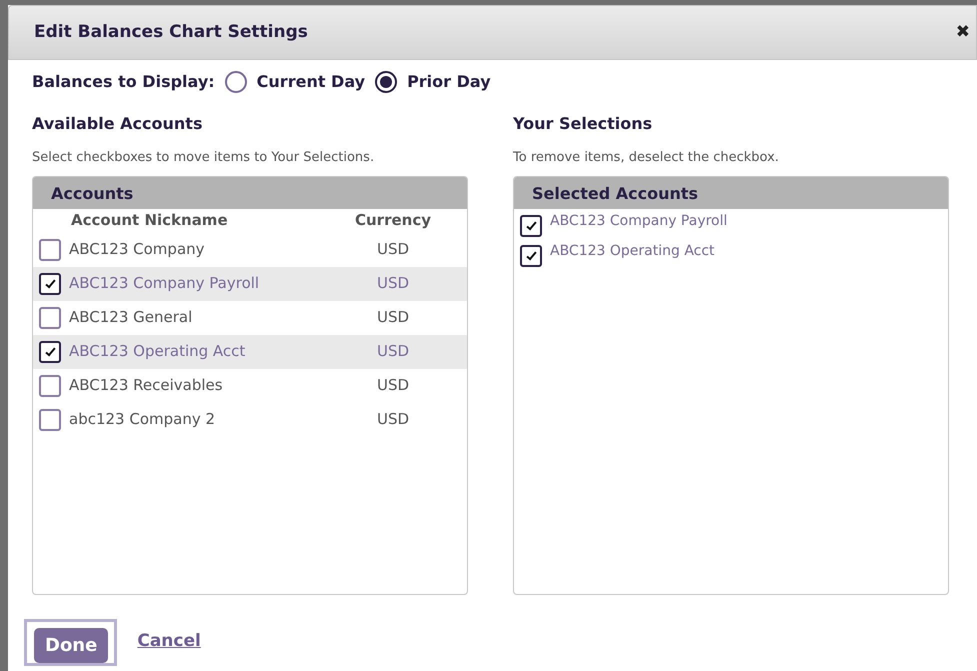 Image resolution: width=977 pixels, height=671 pixels. Describe the element at coordinates (169, 642) in the screenshot. I see `cancel-link: Cancel` at that location.